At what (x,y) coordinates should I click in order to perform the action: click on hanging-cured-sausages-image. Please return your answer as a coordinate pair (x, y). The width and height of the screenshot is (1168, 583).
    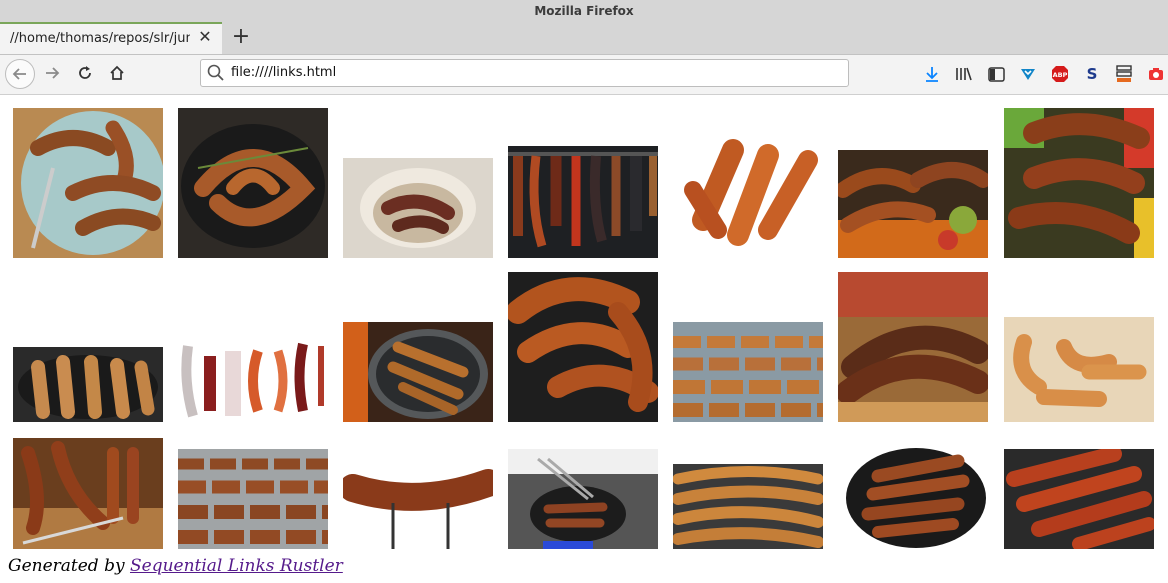
    Looking at the image, I should click on (583, 202).